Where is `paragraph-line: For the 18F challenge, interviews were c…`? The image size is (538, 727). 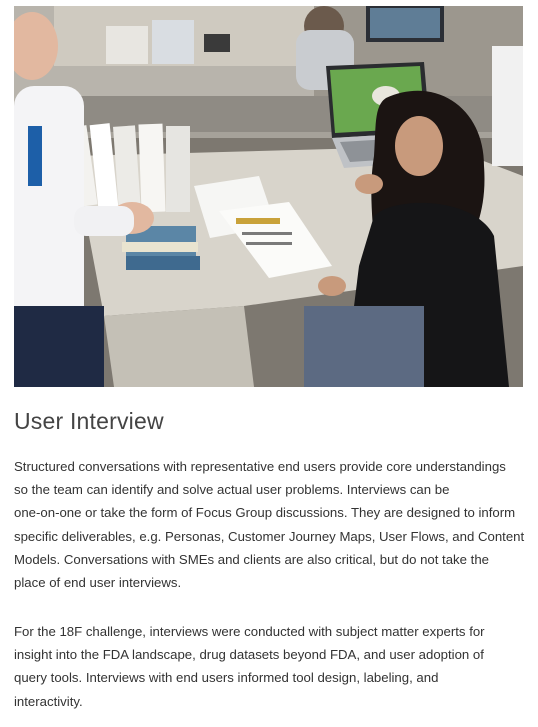
paragraph-line: For the 18F challenge, interviews were c… is located at coordinates (249, 631).